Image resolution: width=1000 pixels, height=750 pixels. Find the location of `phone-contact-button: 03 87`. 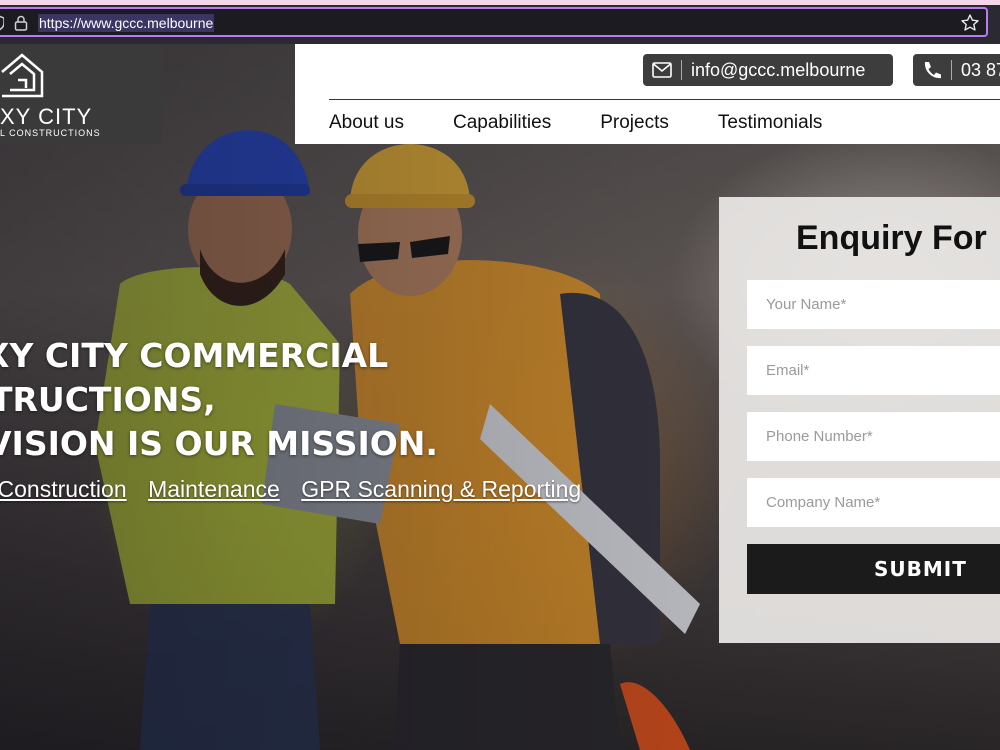

phone-contact-button: 03 87 is located at coordinates (956, 70).